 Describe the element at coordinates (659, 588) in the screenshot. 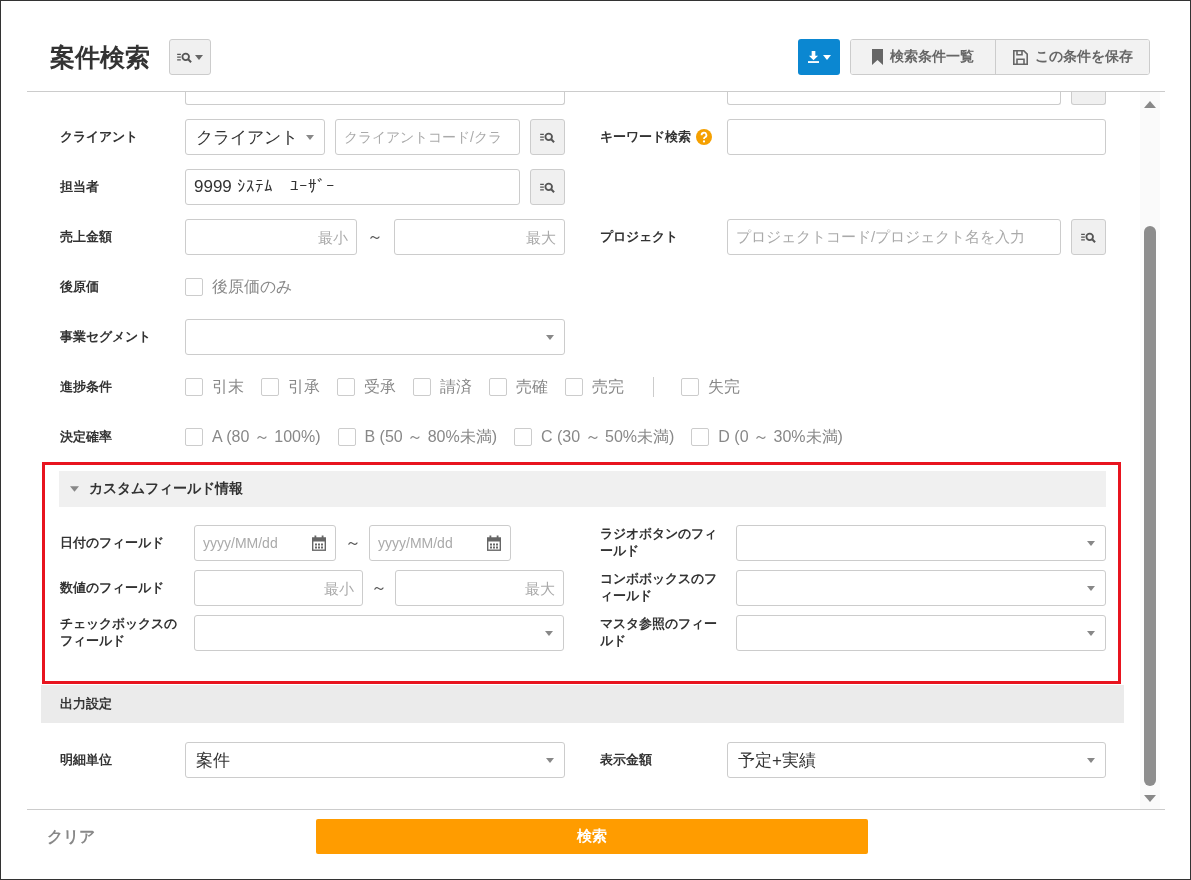

I see `field-label: コンボボックスのフィールド` at that location.